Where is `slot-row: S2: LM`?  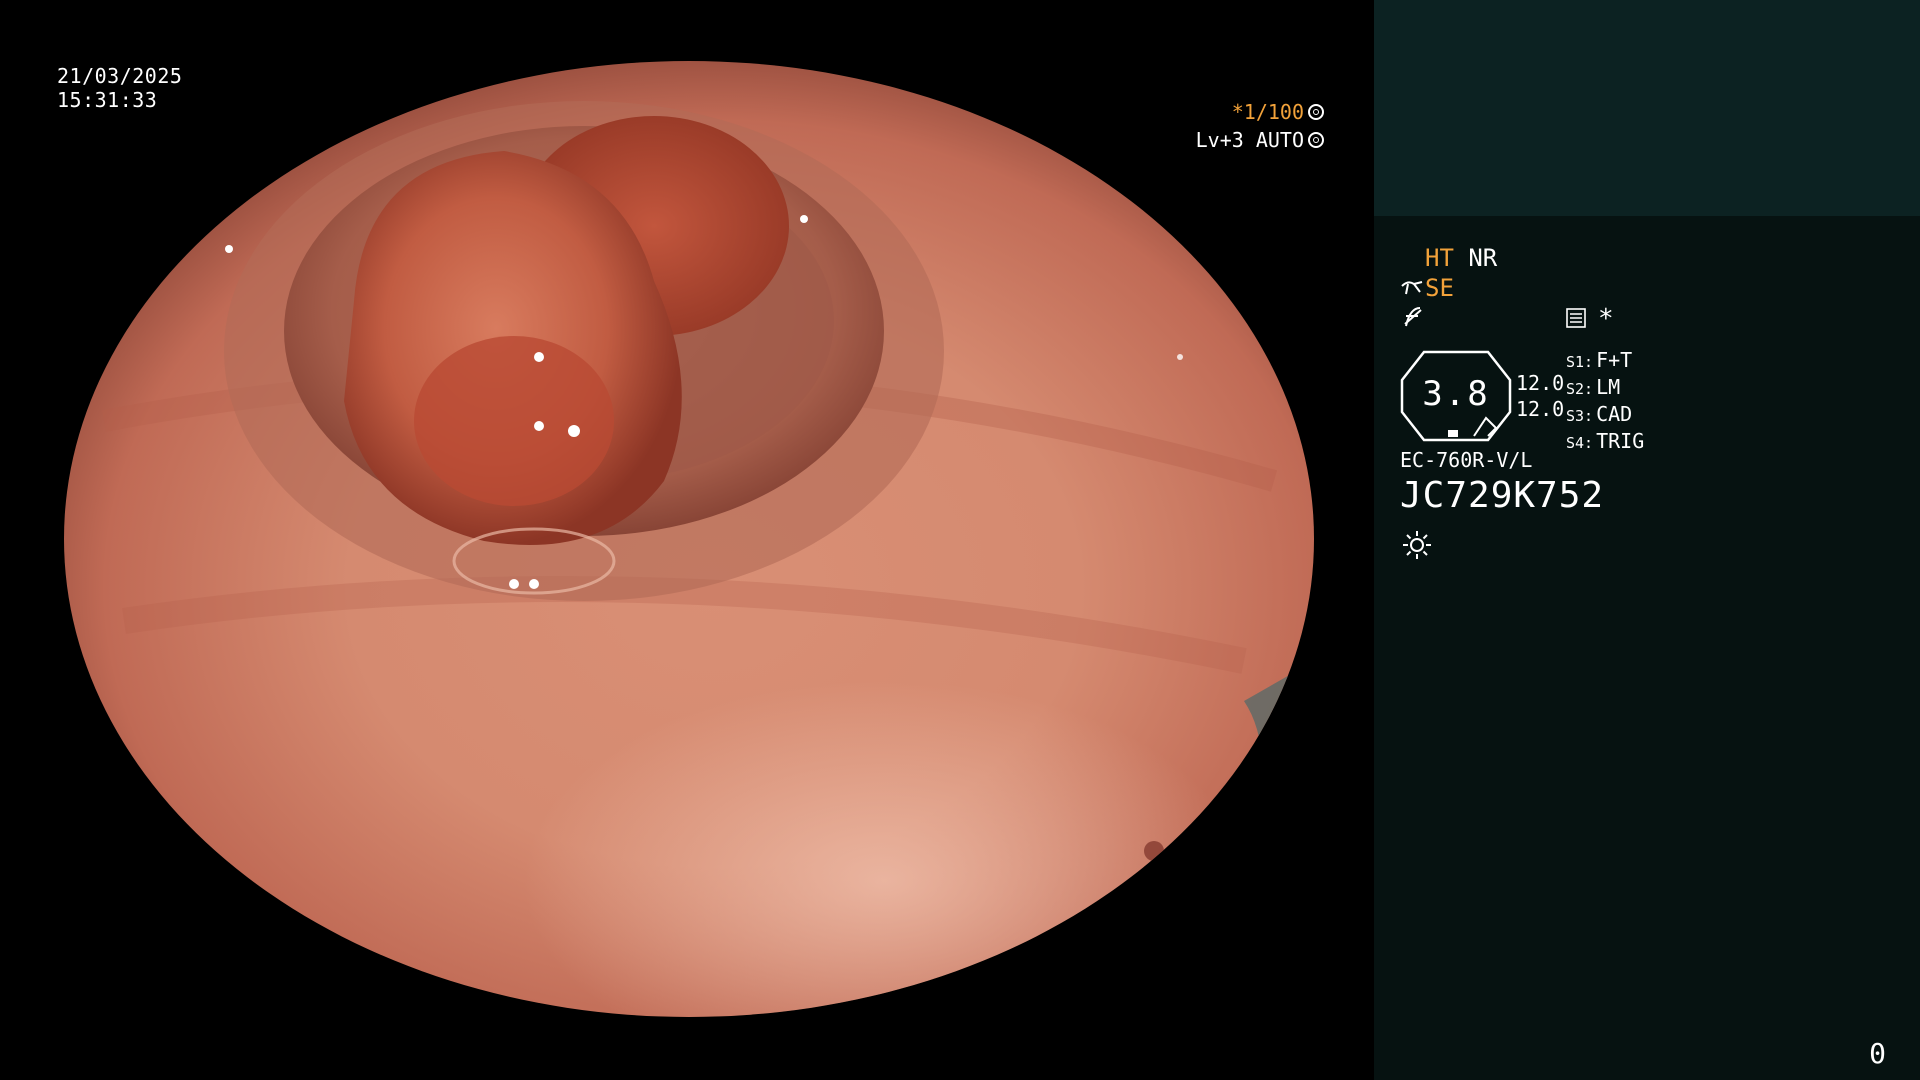
slot-row: S2: LM is located at coordinates (1605, 388).